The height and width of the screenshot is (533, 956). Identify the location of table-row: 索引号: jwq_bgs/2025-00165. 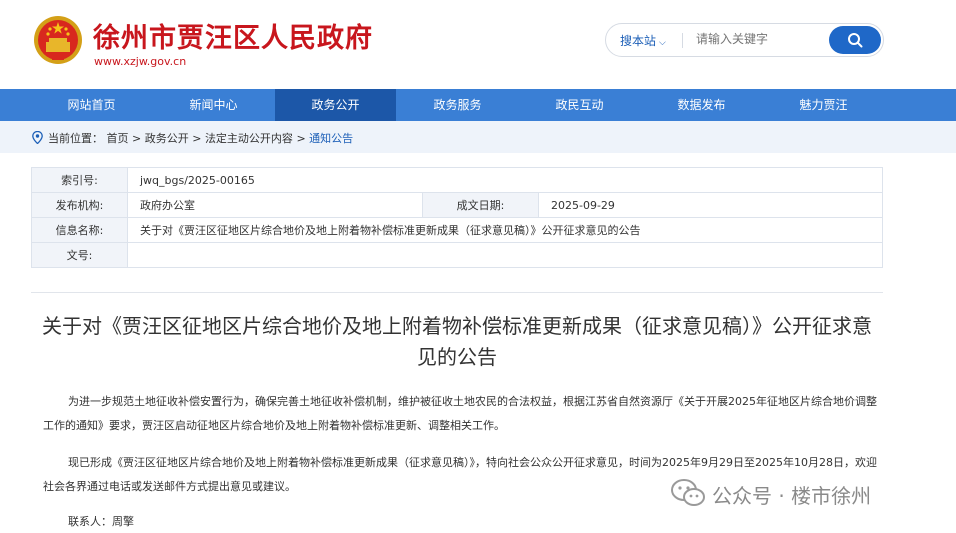
(457, 180).